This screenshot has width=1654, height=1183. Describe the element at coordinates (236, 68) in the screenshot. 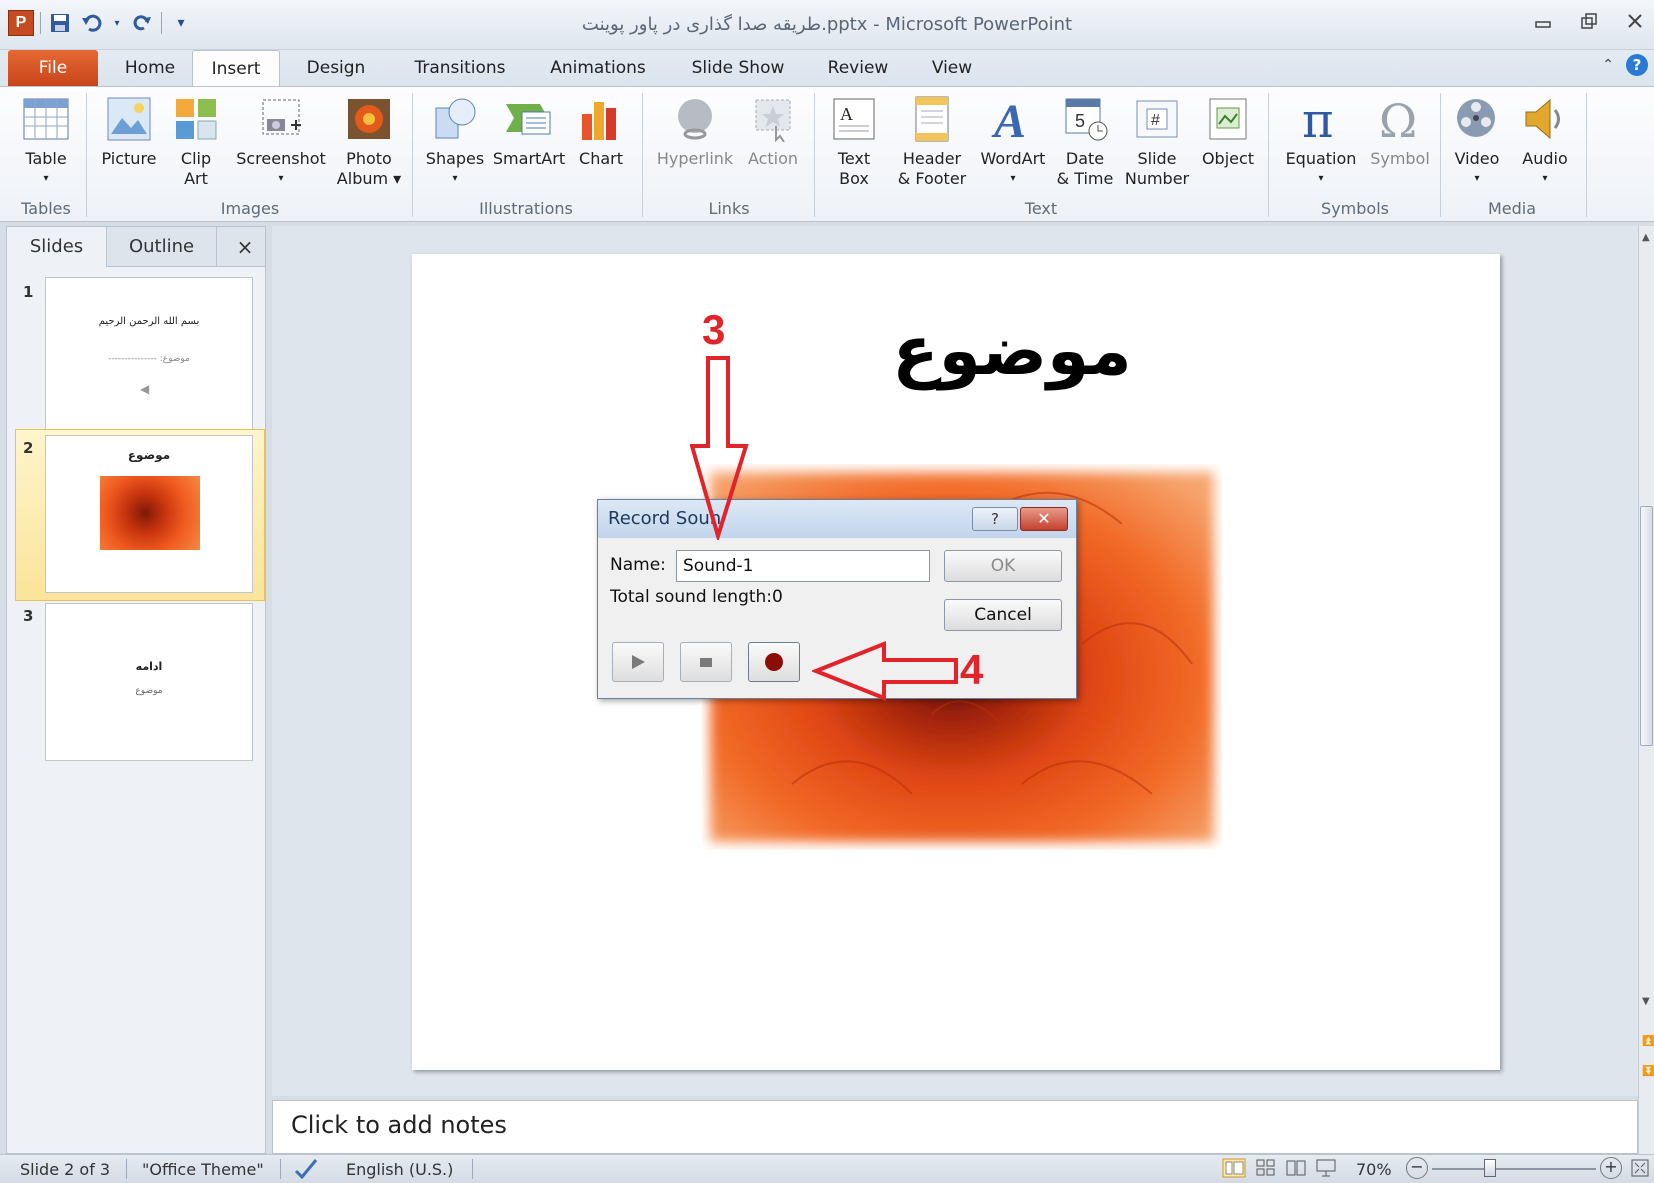

I see `tab-insert: Insert` at that location.